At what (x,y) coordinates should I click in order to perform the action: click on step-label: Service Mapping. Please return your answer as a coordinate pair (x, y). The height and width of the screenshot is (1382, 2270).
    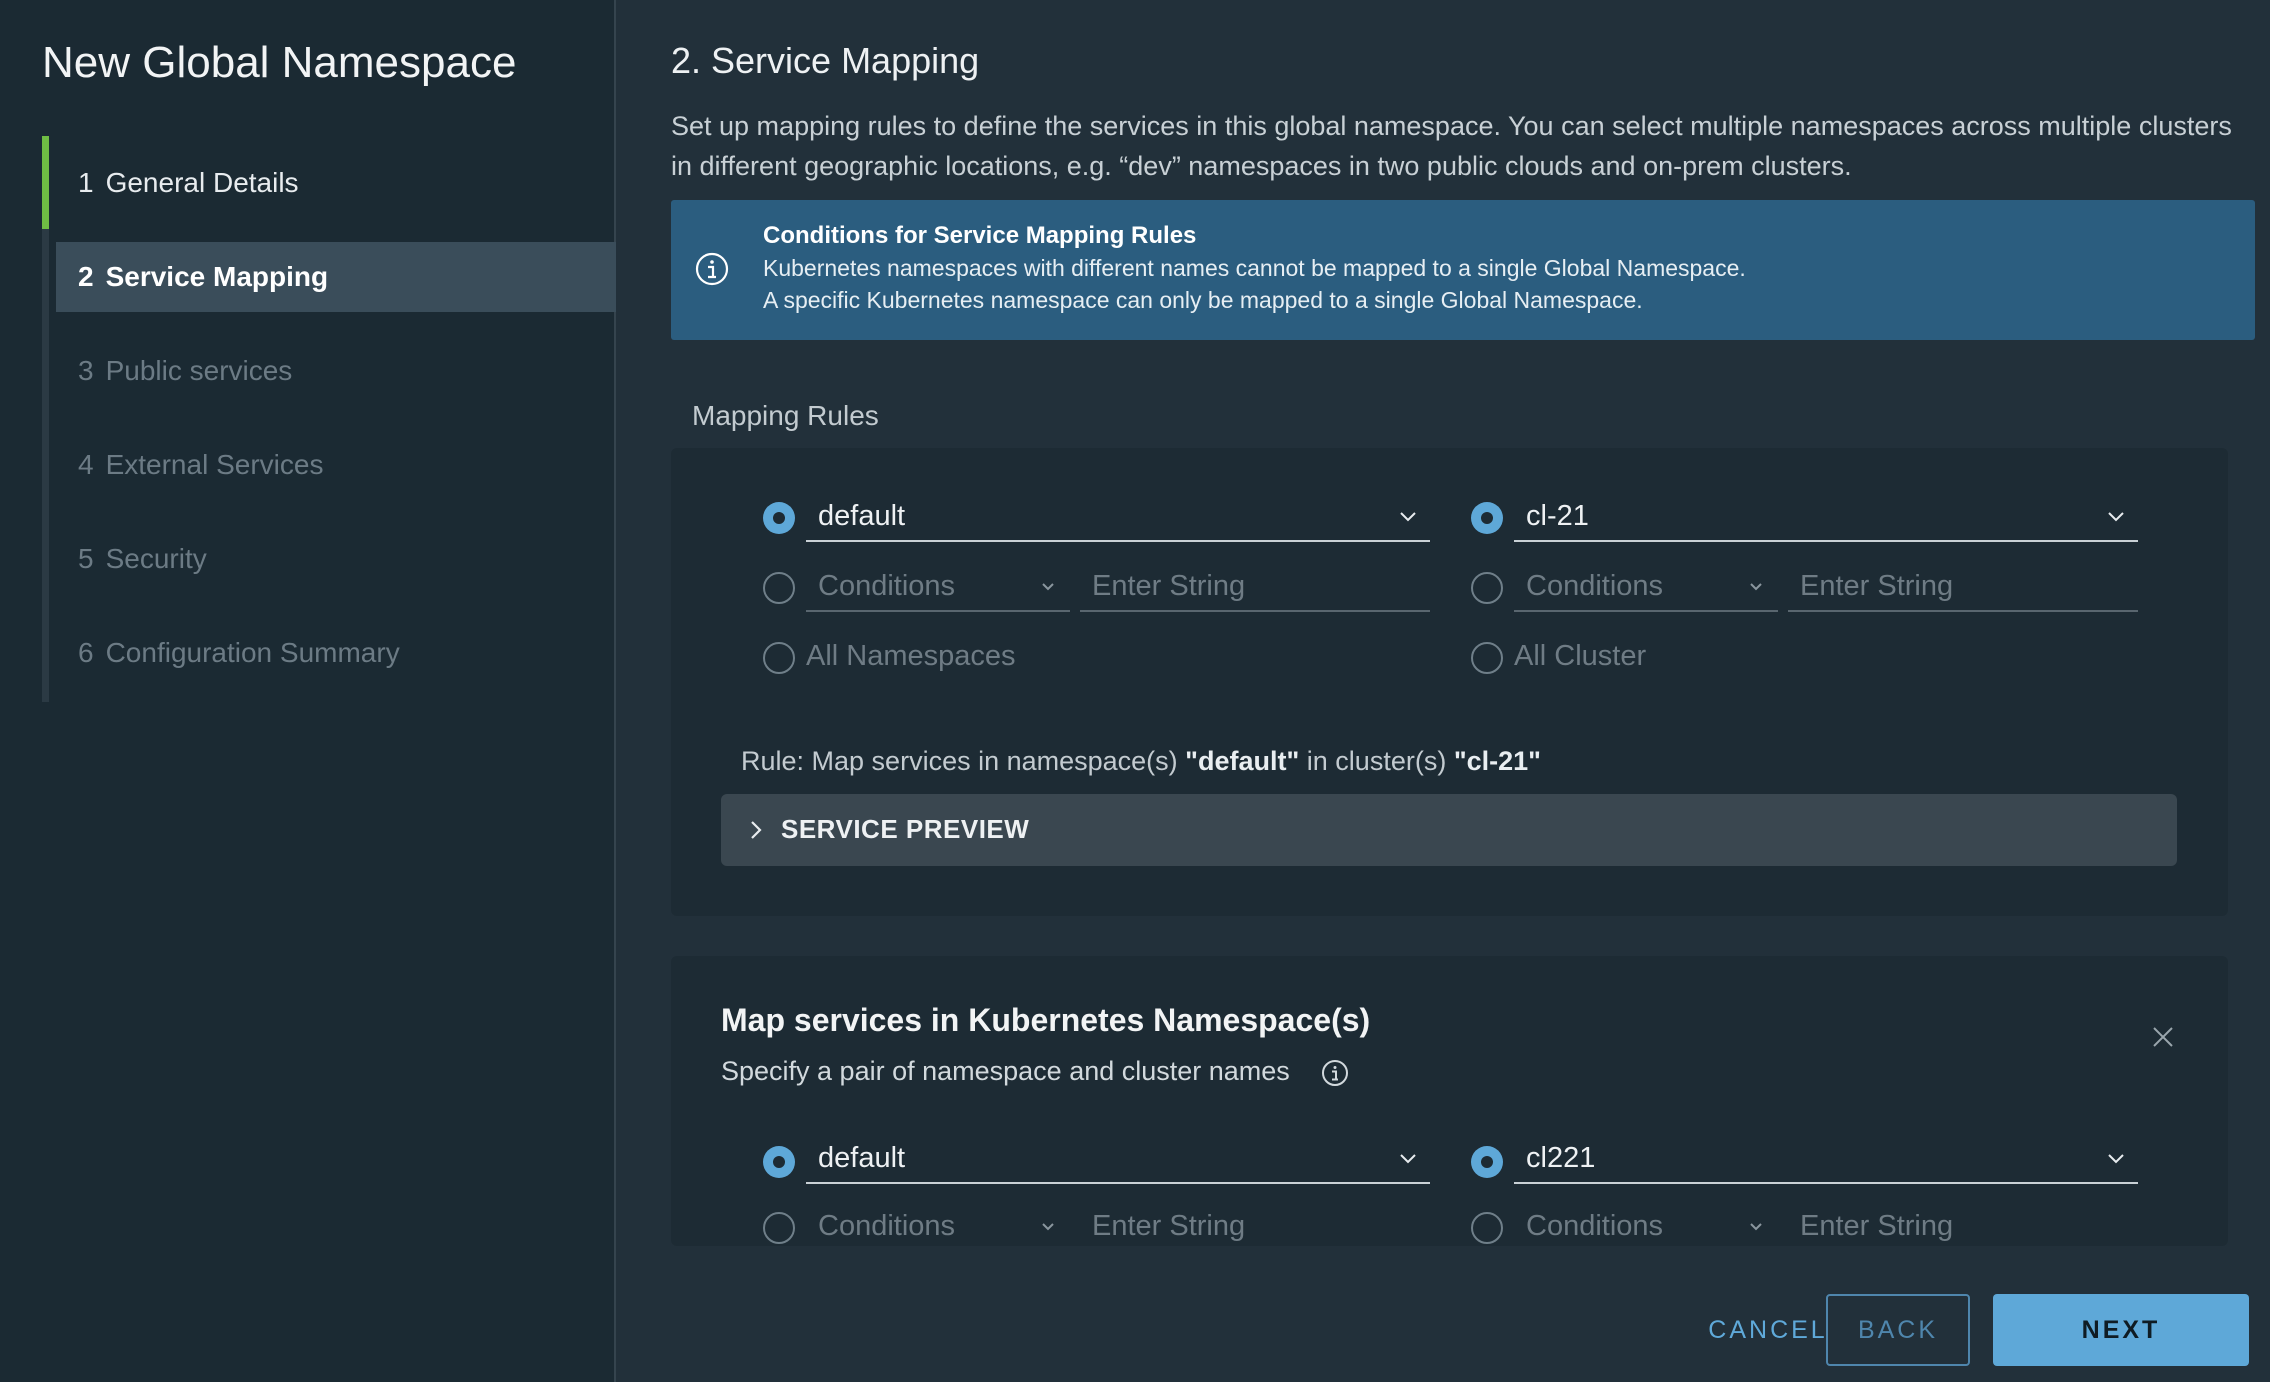
    Looking at the image, I should click on (217, 276).